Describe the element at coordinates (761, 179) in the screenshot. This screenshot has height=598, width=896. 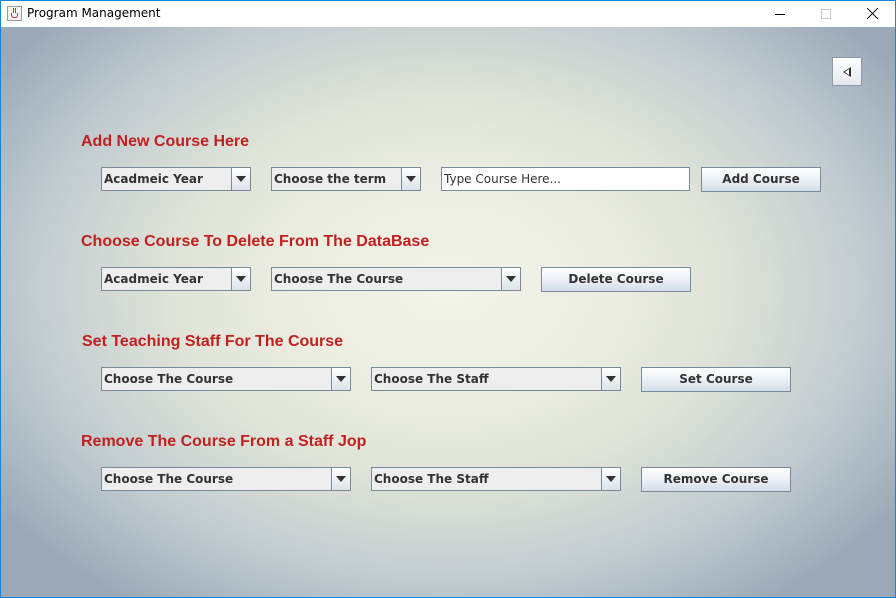
I see `add-course-button: Add Course` at that location.